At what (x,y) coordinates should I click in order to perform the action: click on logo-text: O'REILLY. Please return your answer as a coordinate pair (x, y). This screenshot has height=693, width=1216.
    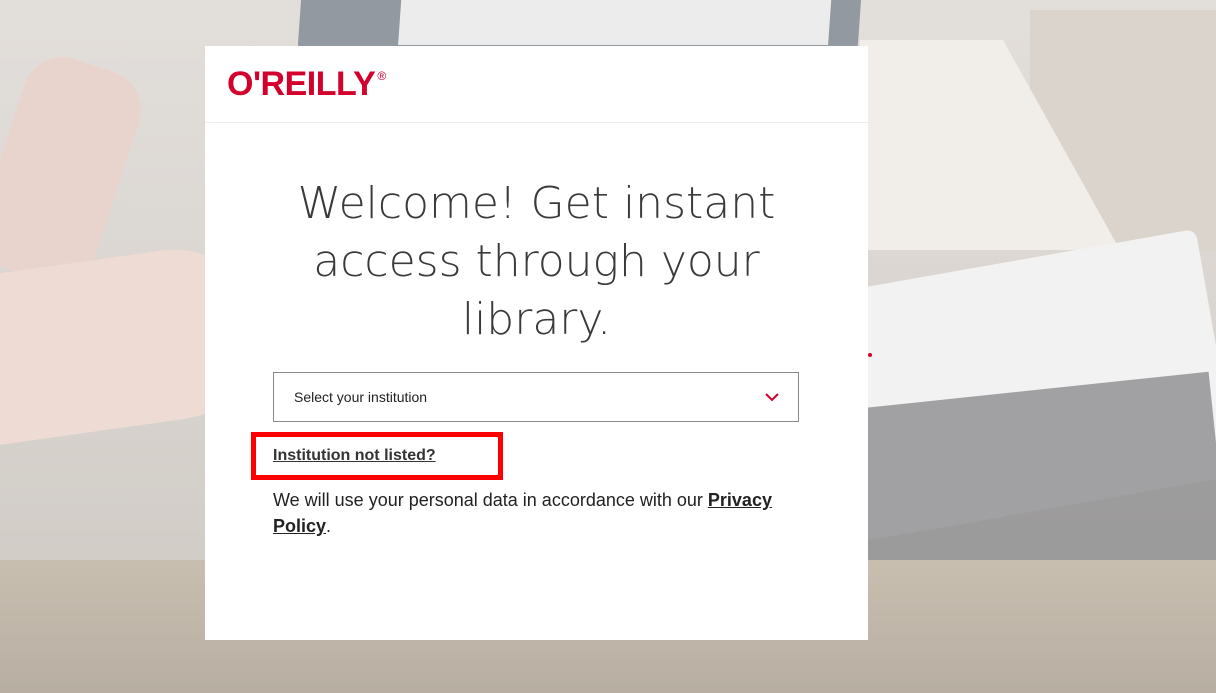
    Looking at the image, I should click on (301, 83).